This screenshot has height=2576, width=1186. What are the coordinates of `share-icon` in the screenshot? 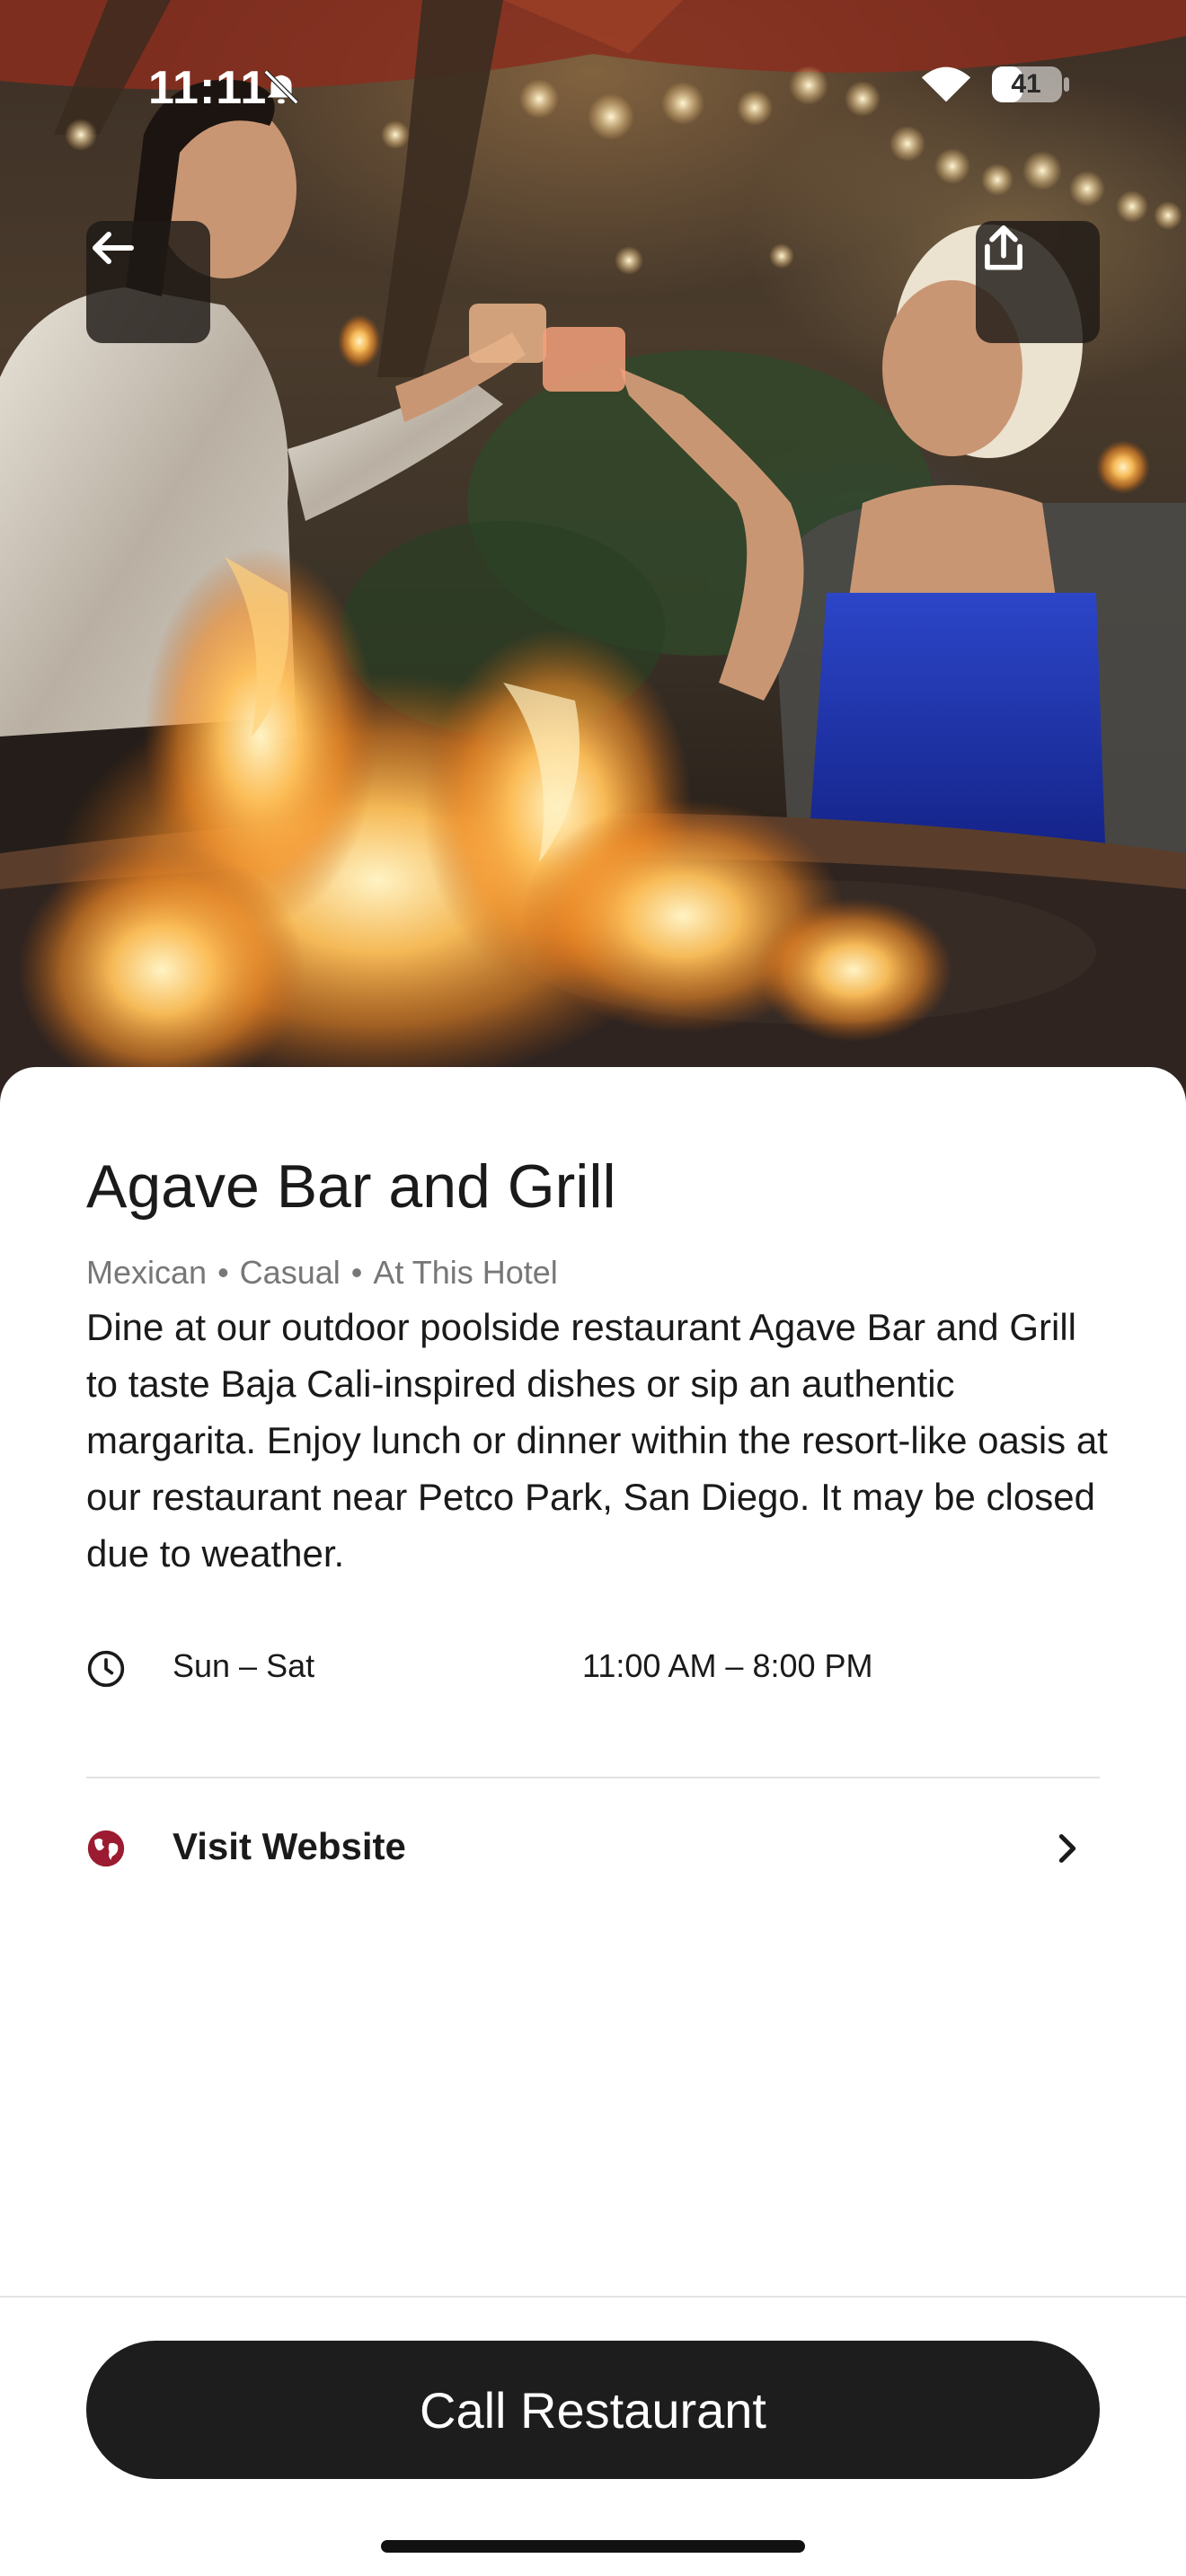 It's located at (1003, 247).